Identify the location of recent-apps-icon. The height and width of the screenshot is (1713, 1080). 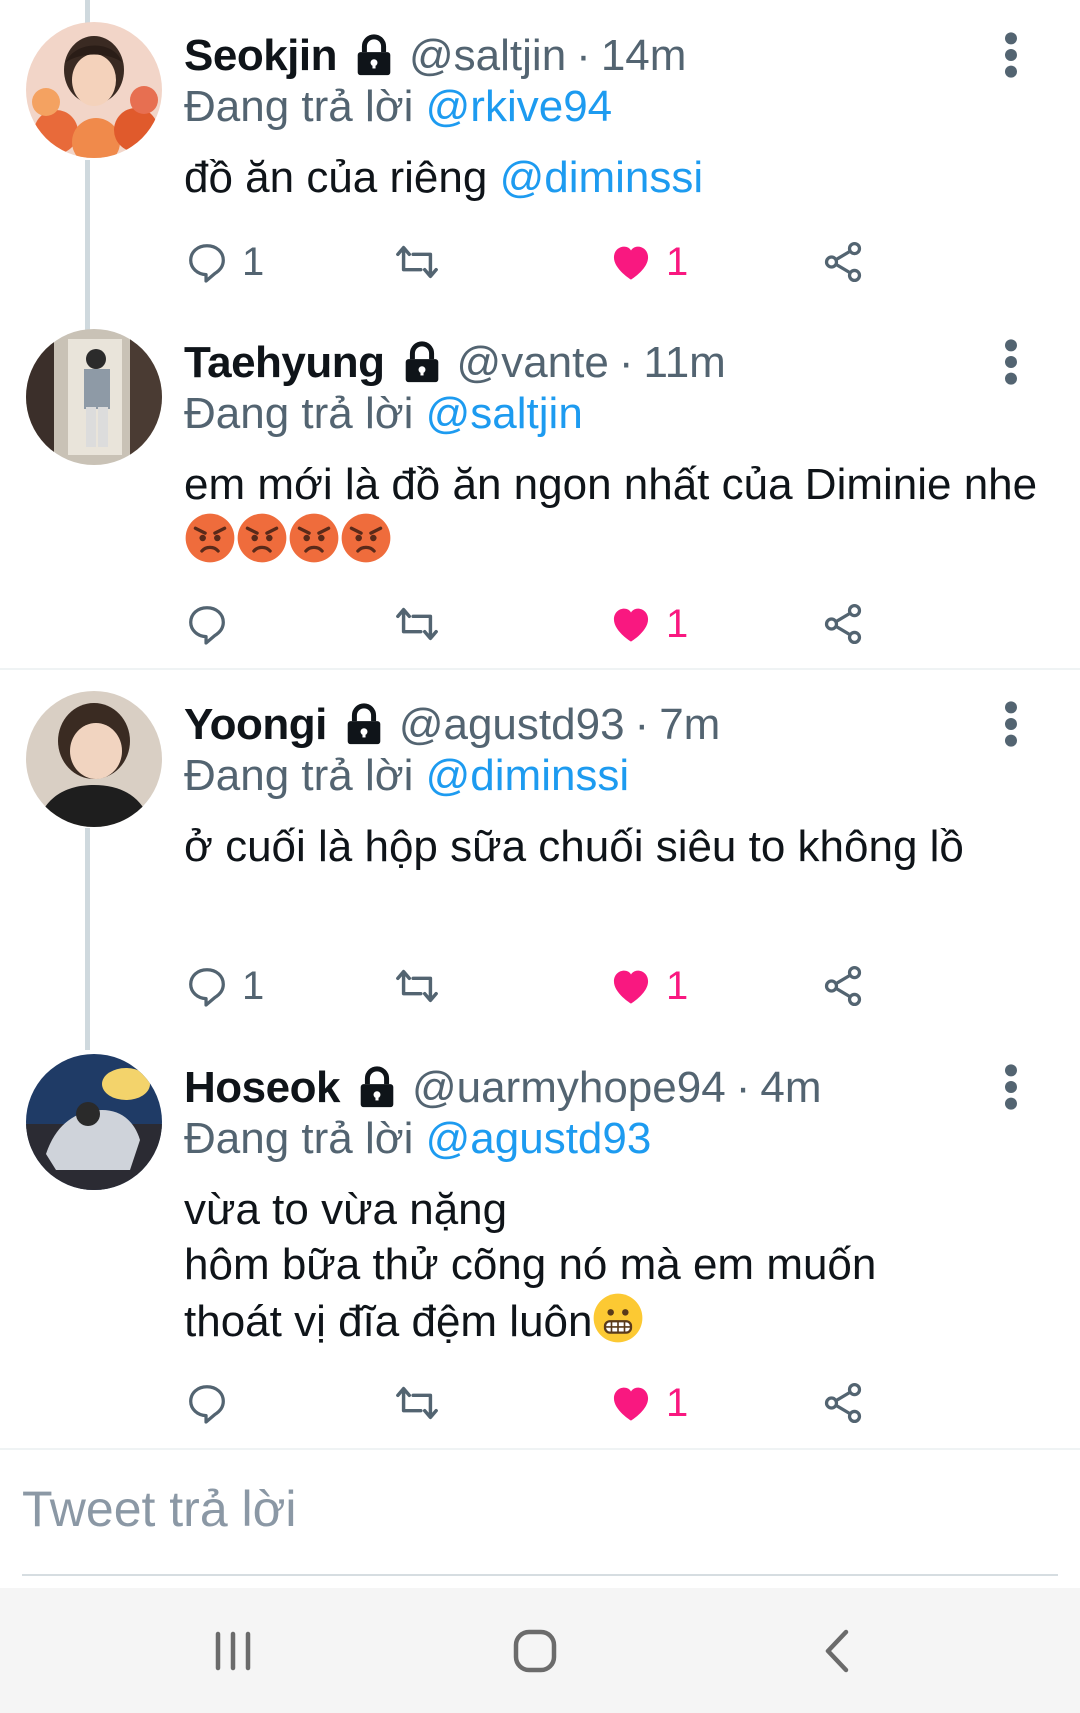
(233, 1651).